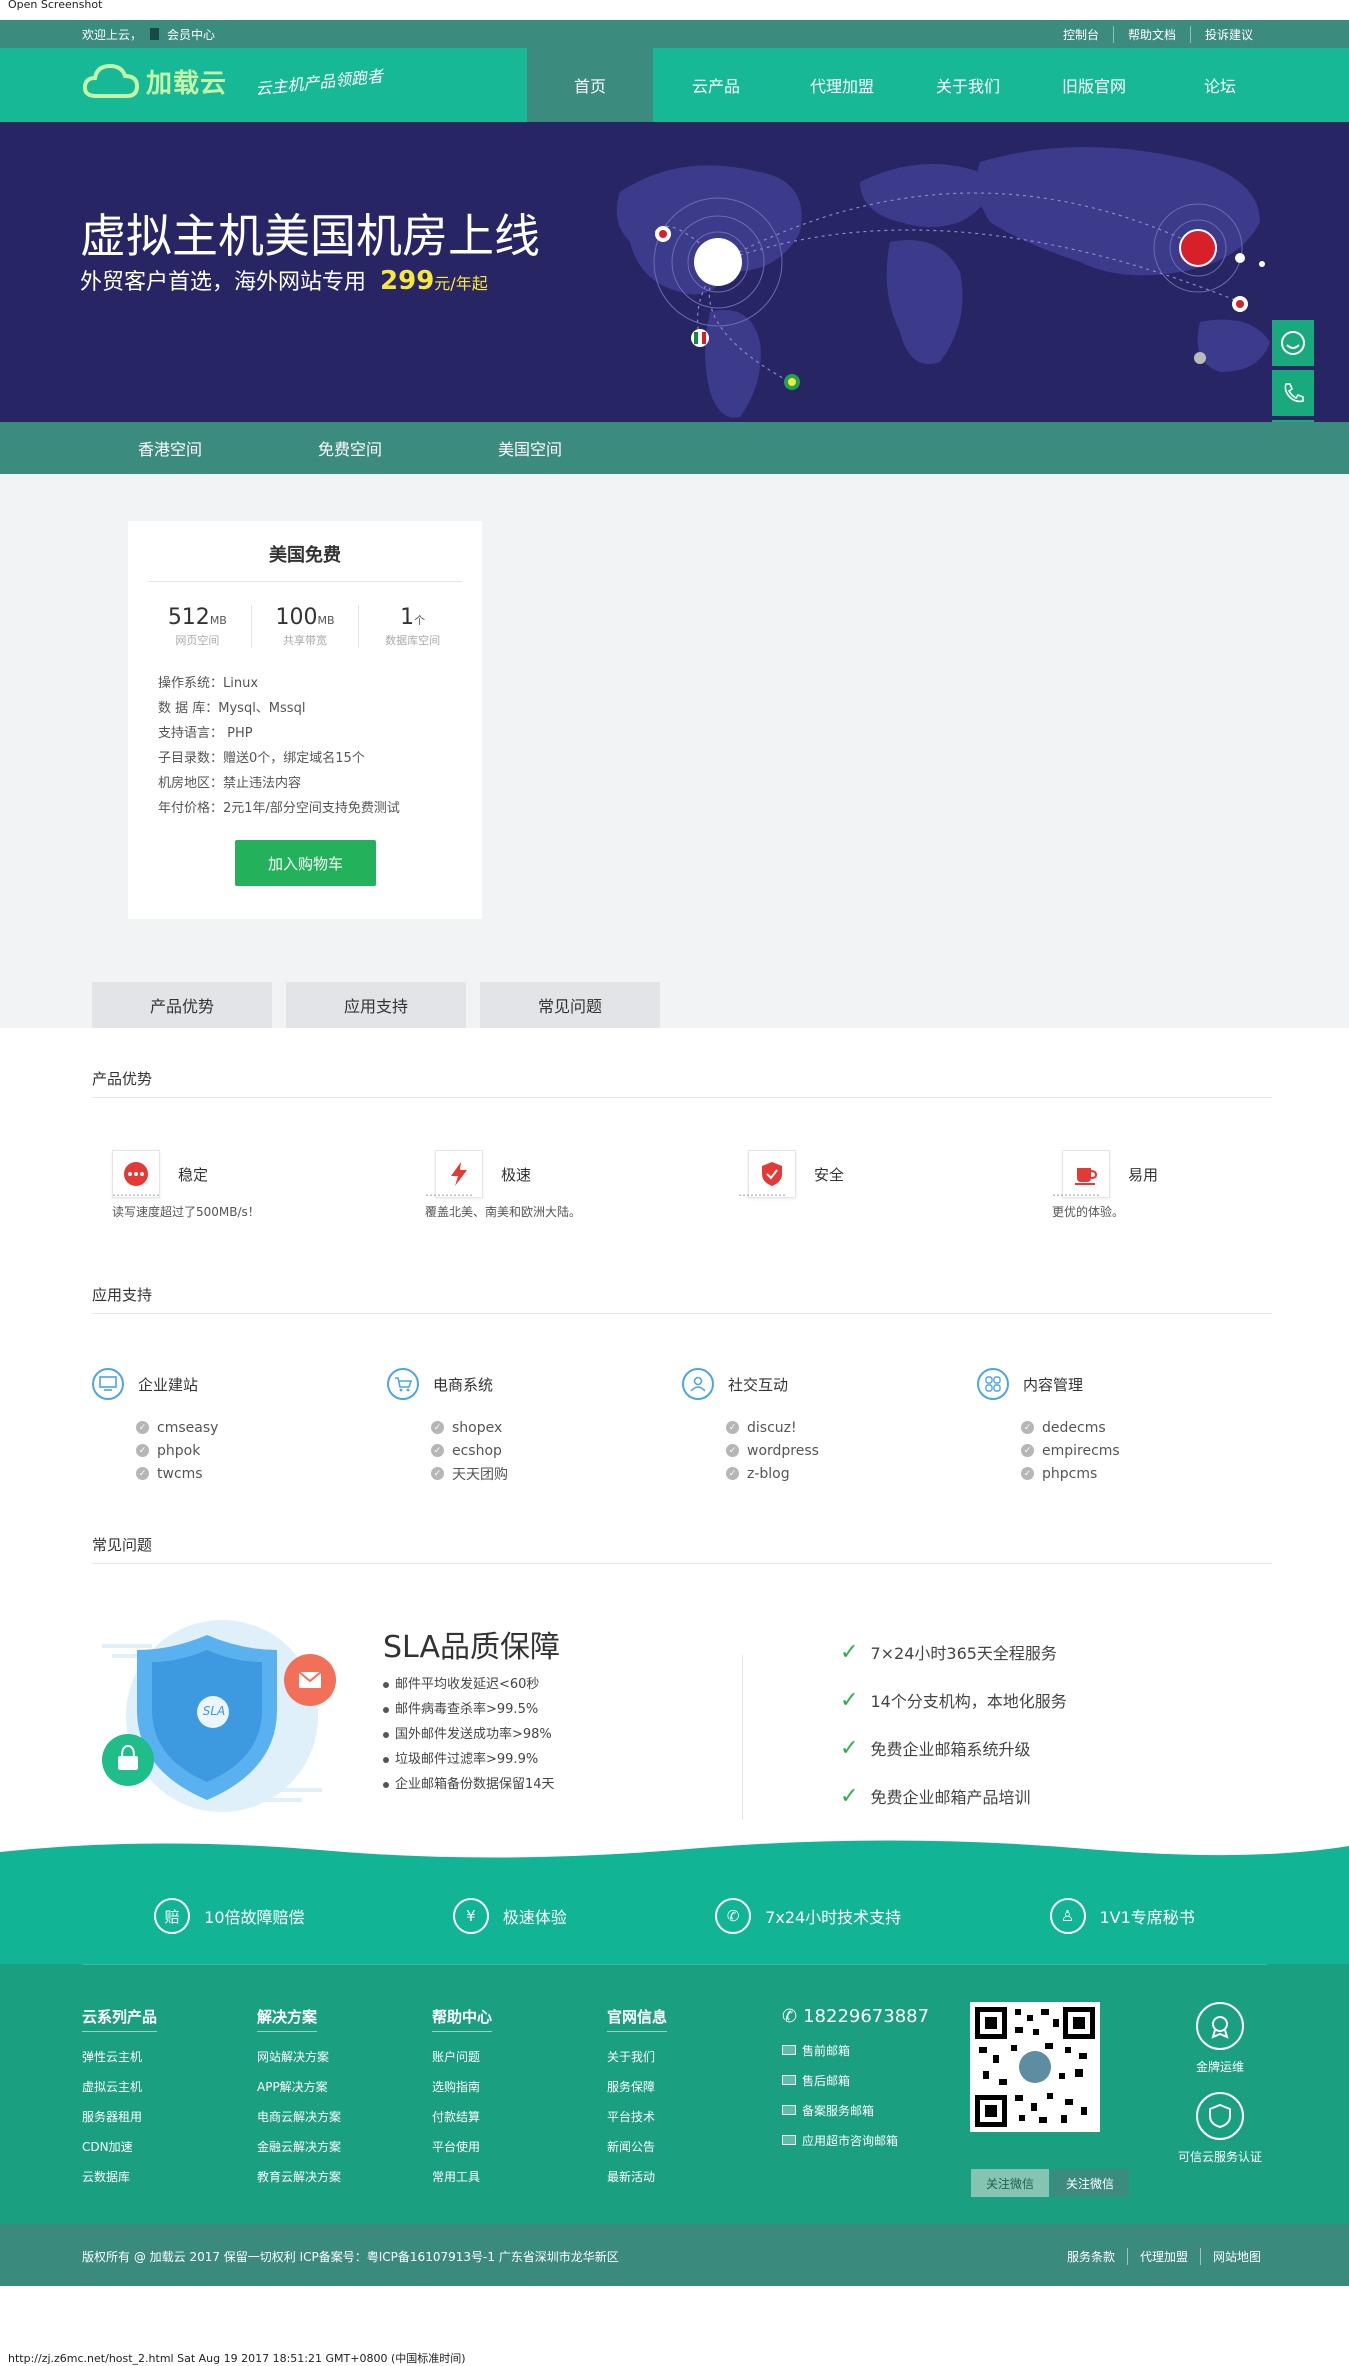 The image size is (1349, 2366). I want to click on footer-link: 平台技术, so click(637, 2117).